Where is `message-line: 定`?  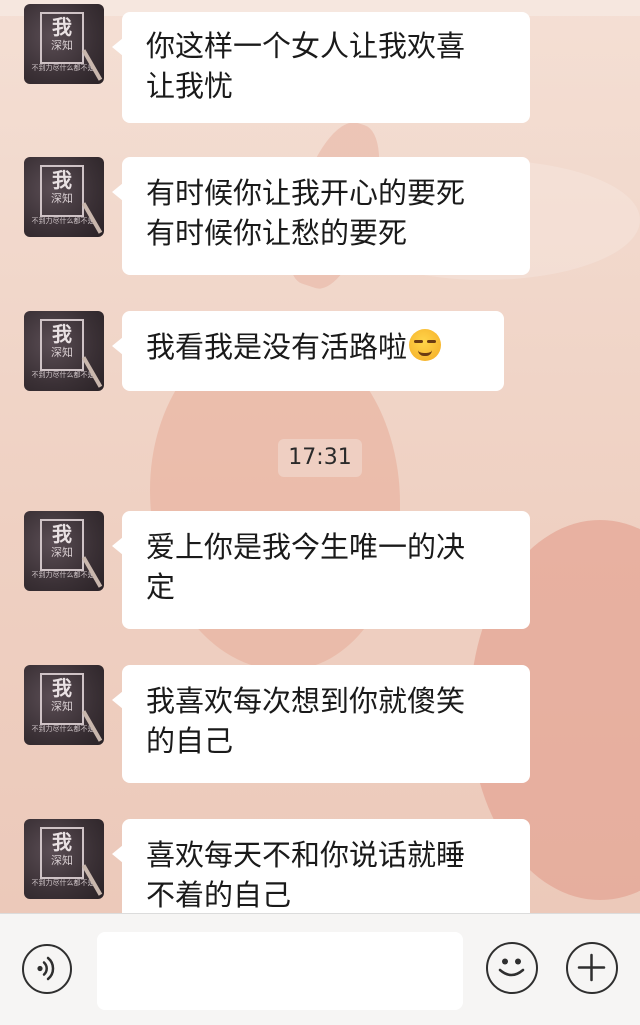
message-line: 定 is located at coordinates (161, 587).